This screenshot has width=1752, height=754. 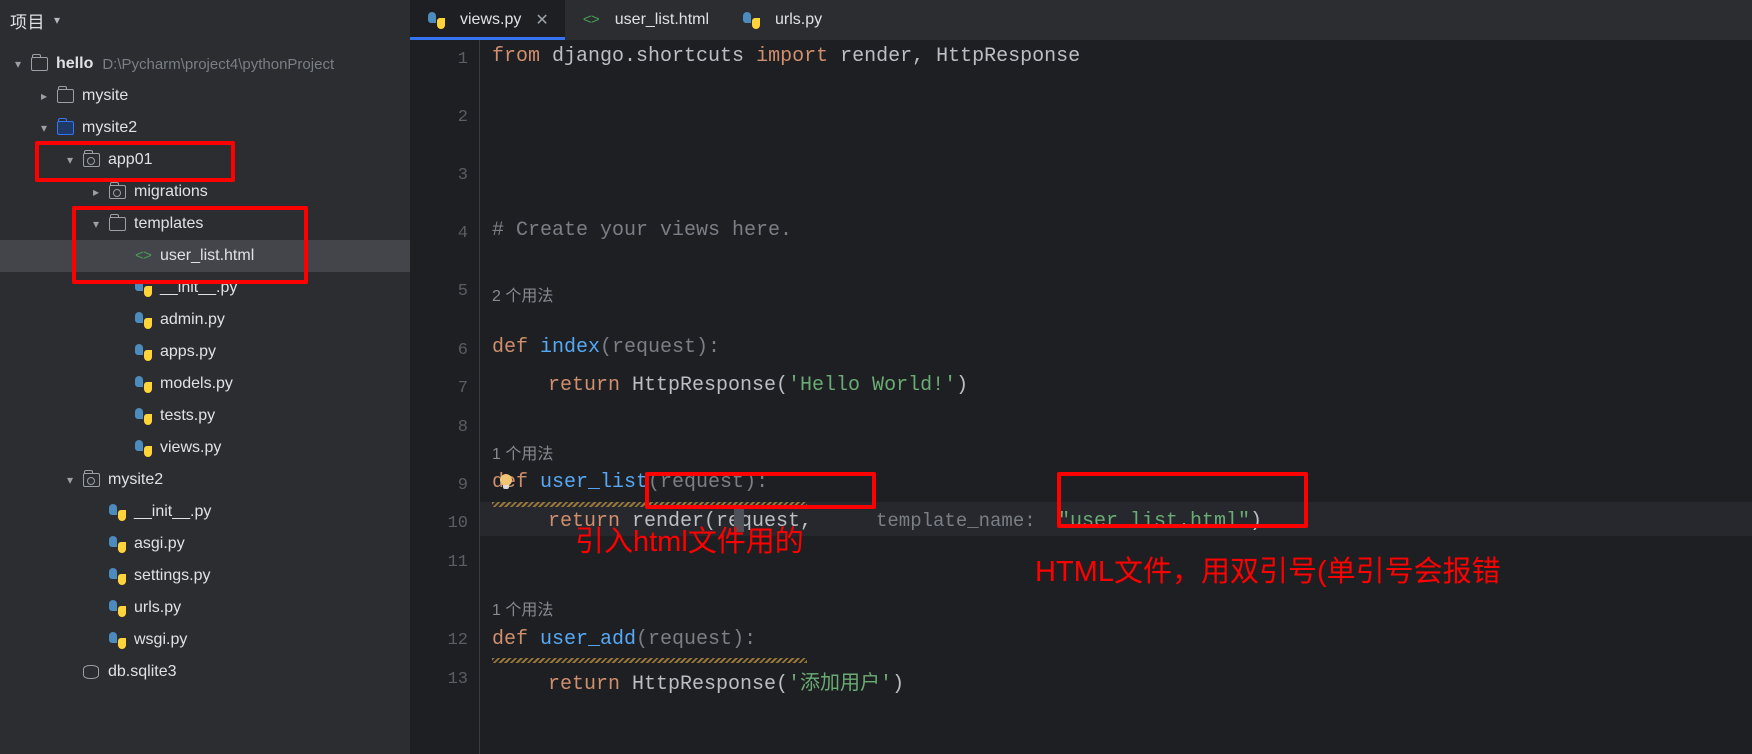 I want to click on tree-item-m2_init: . __init__.py, so click(x=205, y=512).